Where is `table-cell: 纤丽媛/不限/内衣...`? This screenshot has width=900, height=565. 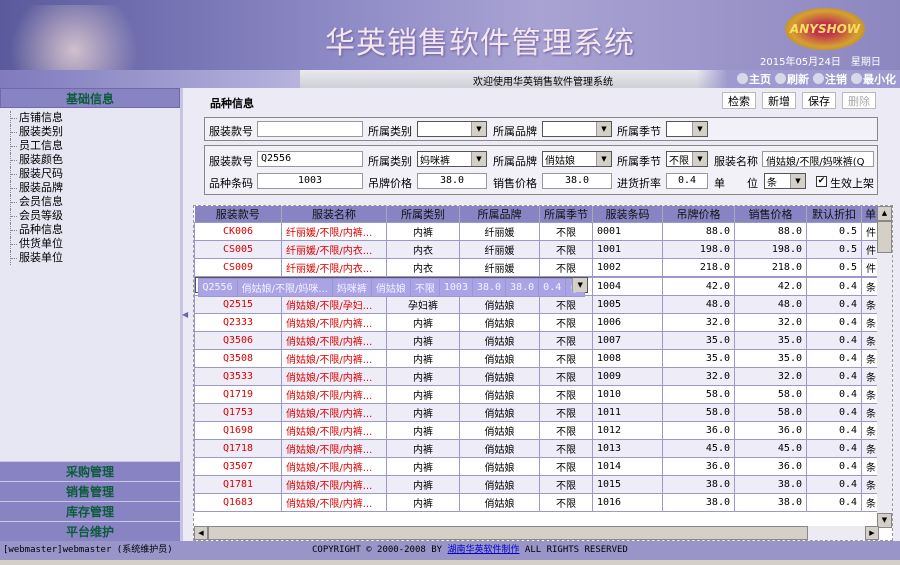 table-cell: 纤丽媛/不限/内衣... is located at coordinates (334, 249).